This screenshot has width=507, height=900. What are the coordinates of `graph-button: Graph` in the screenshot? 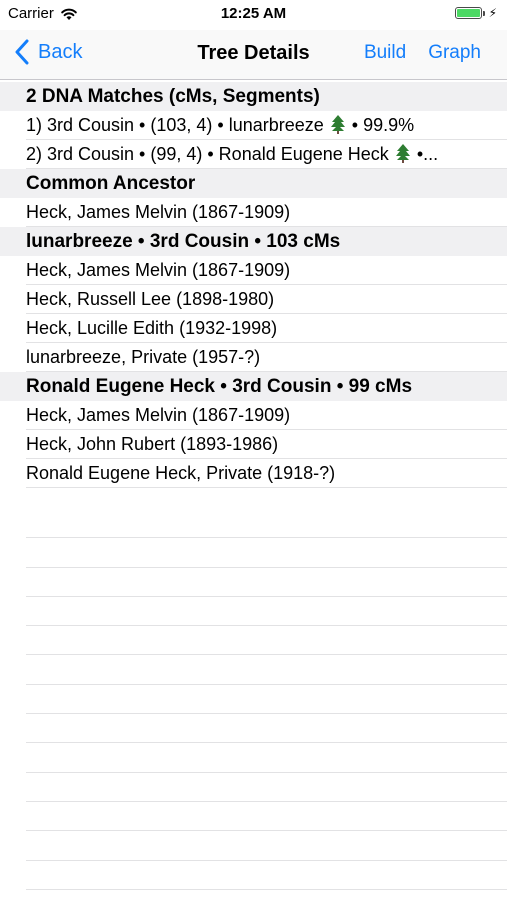 It's located at (454, 53).